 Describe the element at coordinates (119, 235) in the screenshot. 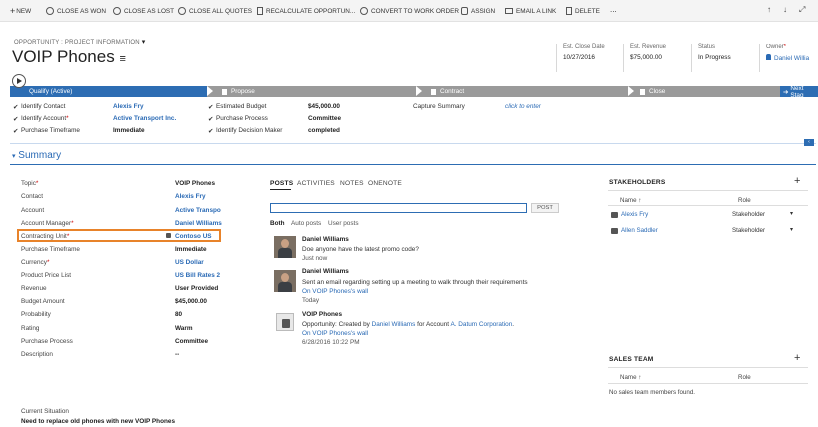

I see `contracting-unit-highlight` at that location.